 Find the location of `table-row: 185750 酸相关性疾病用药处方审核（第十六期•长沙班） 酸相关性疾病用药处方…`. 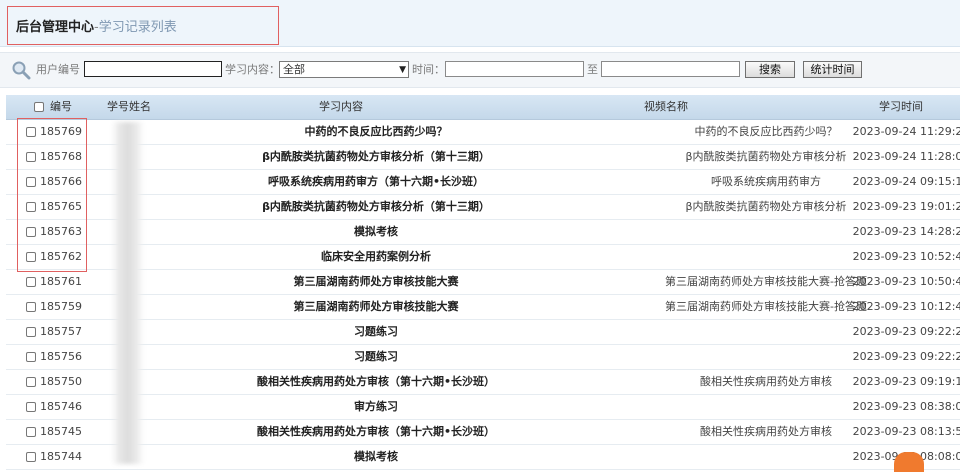

table-row: 185750 酸相关性疾病用药处方审核（第十六期•长沙班） 酸相关性疾病用药处方… is located at coordinates (483, 382).